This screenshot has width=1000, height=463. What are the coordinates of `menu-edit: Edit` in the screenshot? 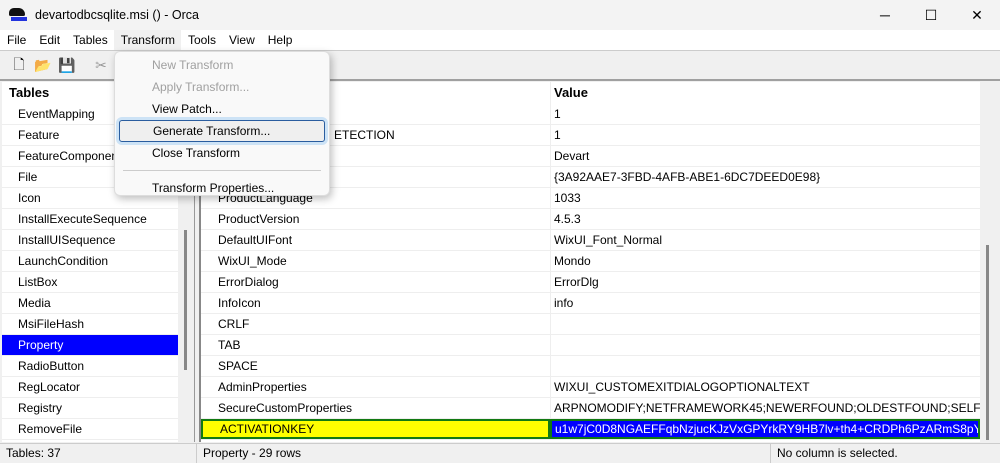 It's located at (49, 40).